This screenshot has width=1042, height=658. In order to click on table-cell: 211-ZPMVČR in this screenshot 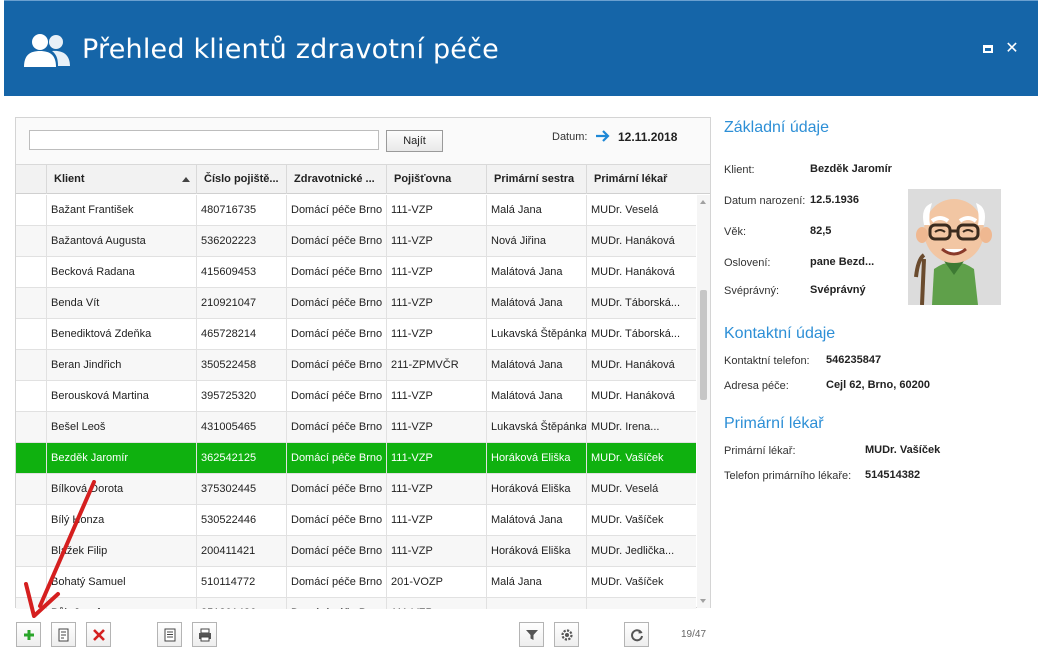, I will do `click(436, 365)`.